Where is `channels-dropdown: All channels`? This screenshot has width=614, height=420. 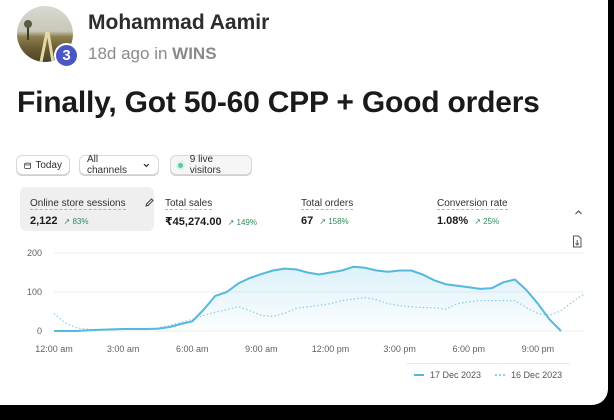
channels-dropdown: All channels is located at coordinates (119, 165).